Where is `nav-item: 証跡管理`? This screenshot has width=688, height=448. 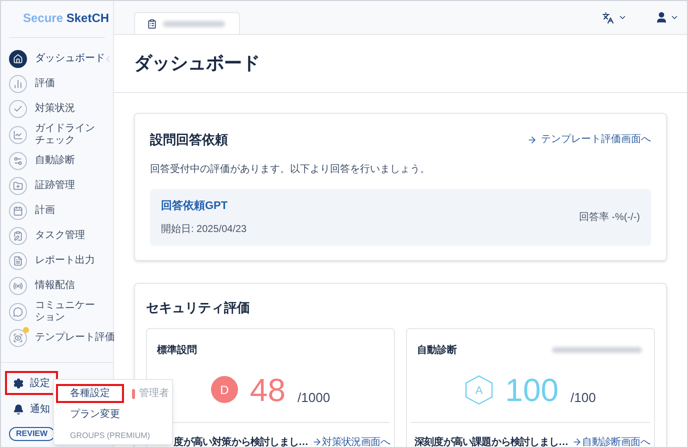
nav-item: 証跡管理 is located at coordinates (61, 186).